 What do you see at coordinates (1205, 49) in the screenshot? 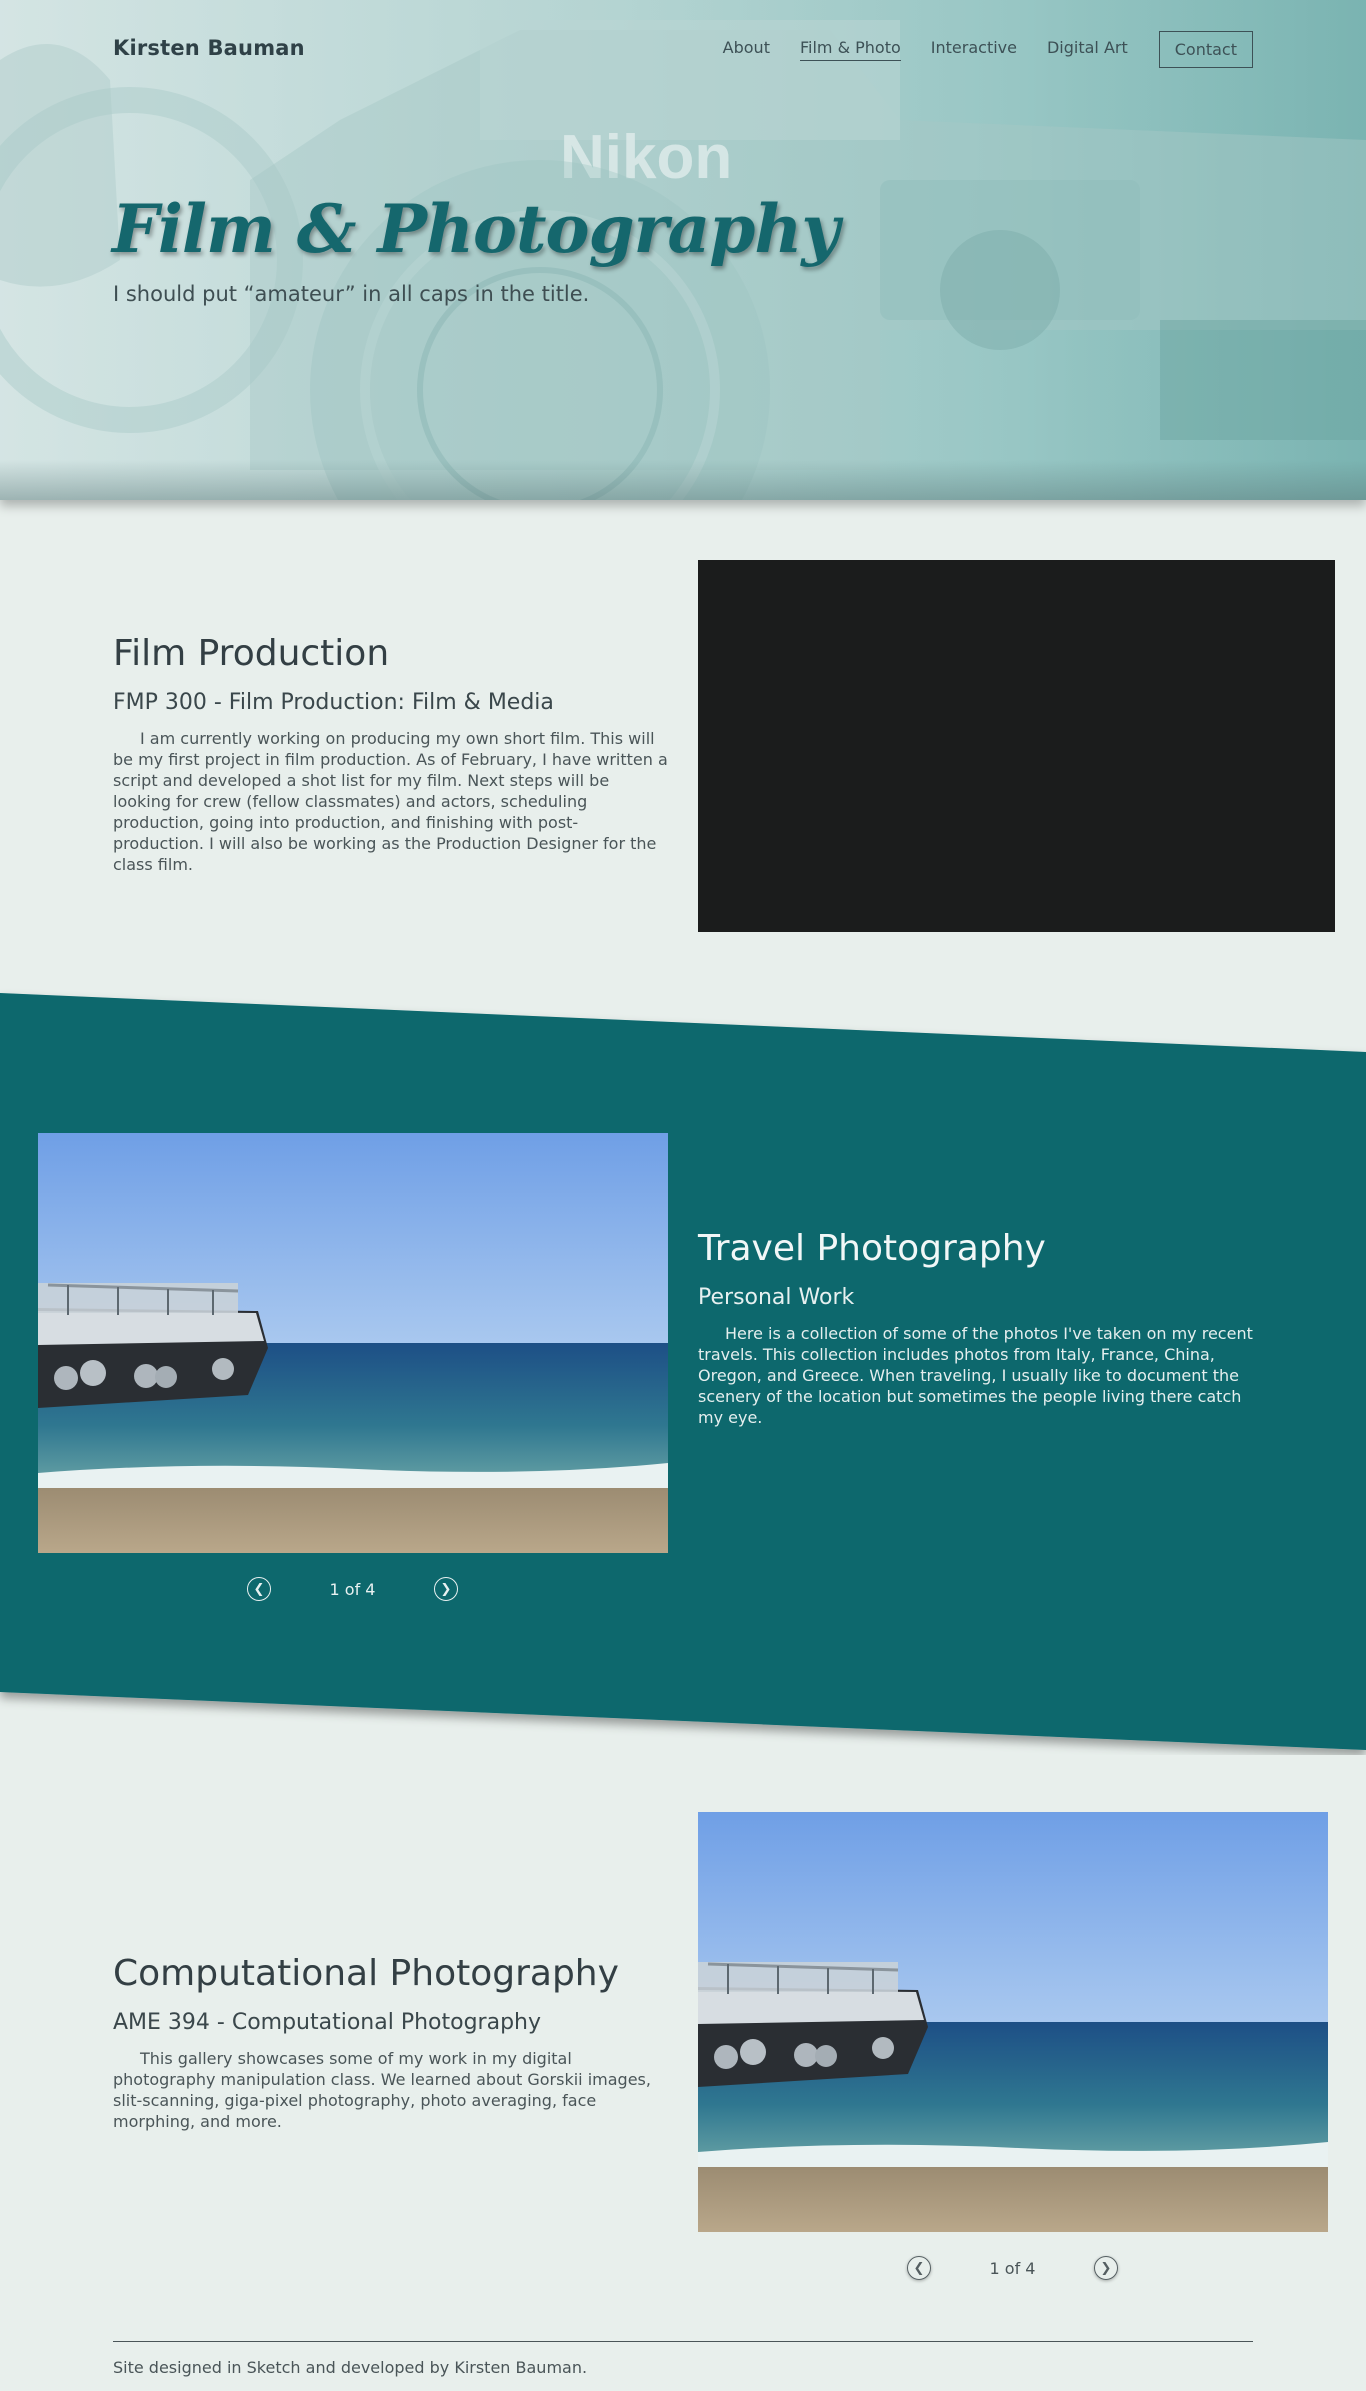
I see `contact-button: Contact` at bounding box center [1205, 49].